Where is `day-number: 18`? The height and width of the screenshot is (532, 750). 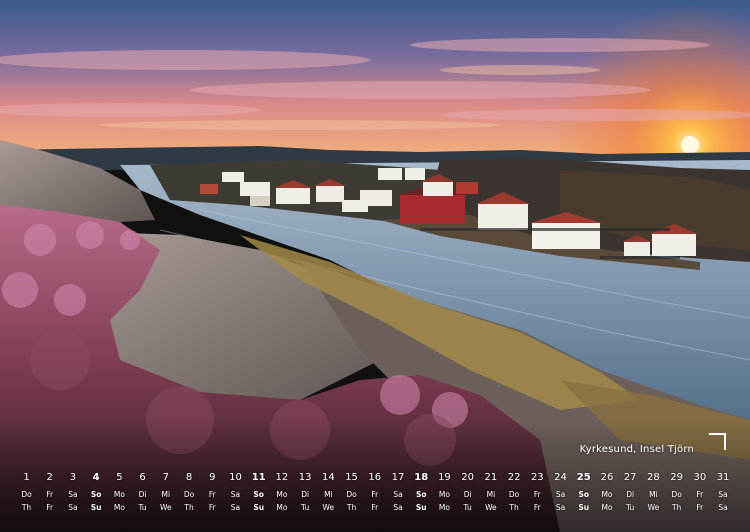
day-number: 18 is located at coordinates (421, 477).